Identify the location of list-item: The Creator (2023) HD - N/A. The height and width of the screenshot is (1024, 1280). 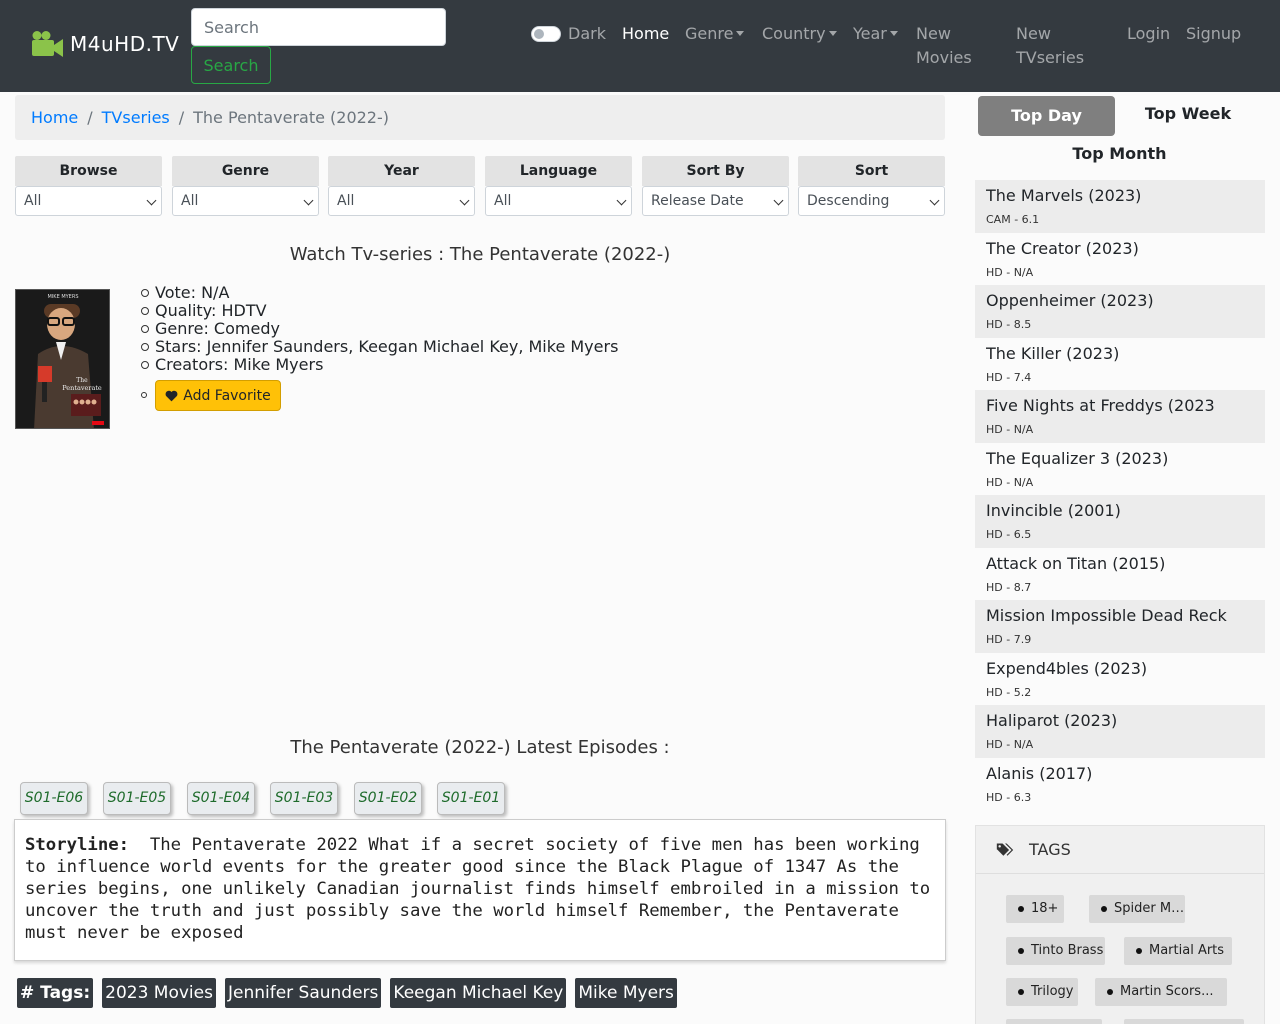
(1120, 259).